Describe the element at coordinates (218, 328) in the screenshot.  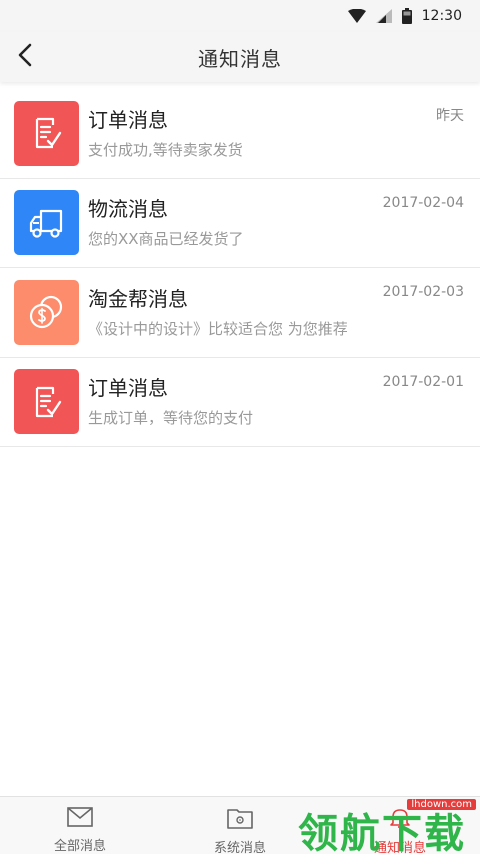
I see `message-subtitle: 《设计中的设计》比较适合您 为您推荐` at that location.